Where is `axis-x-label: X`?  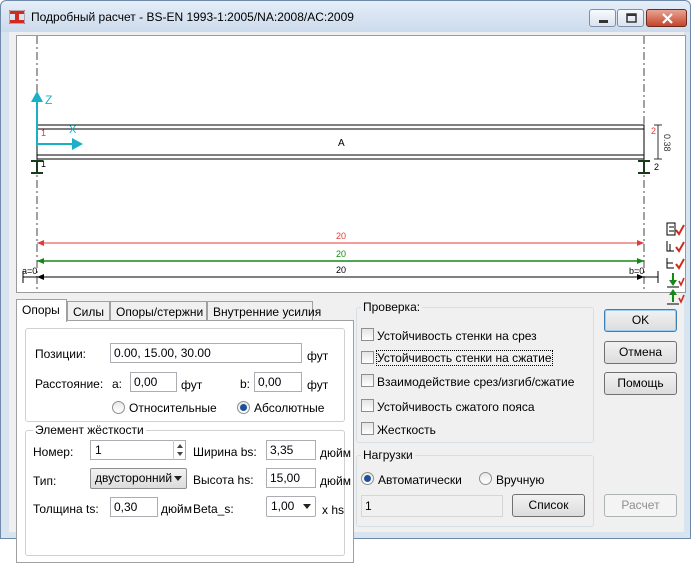 axis-x-label: X is located at coordinates (73, 130).